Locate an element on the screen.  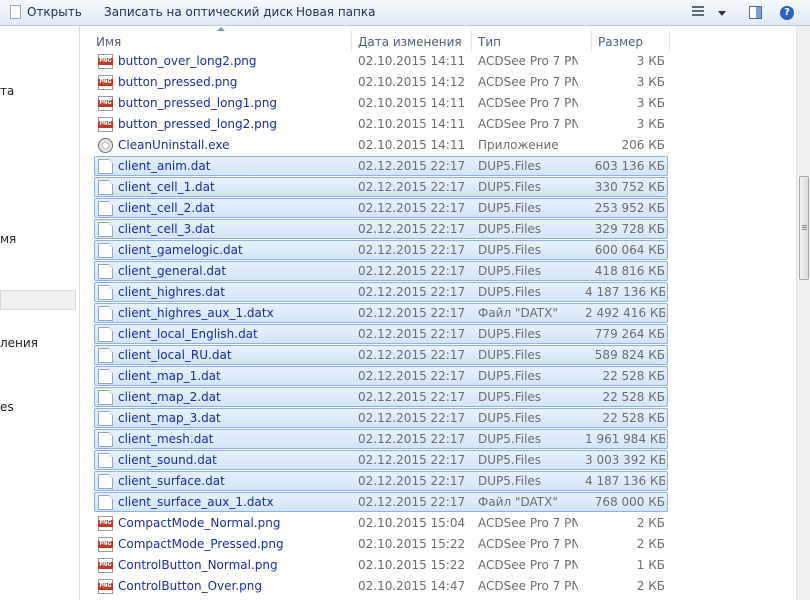
file-name: client_gamelogic.dat is located at coordinates (180, 250).